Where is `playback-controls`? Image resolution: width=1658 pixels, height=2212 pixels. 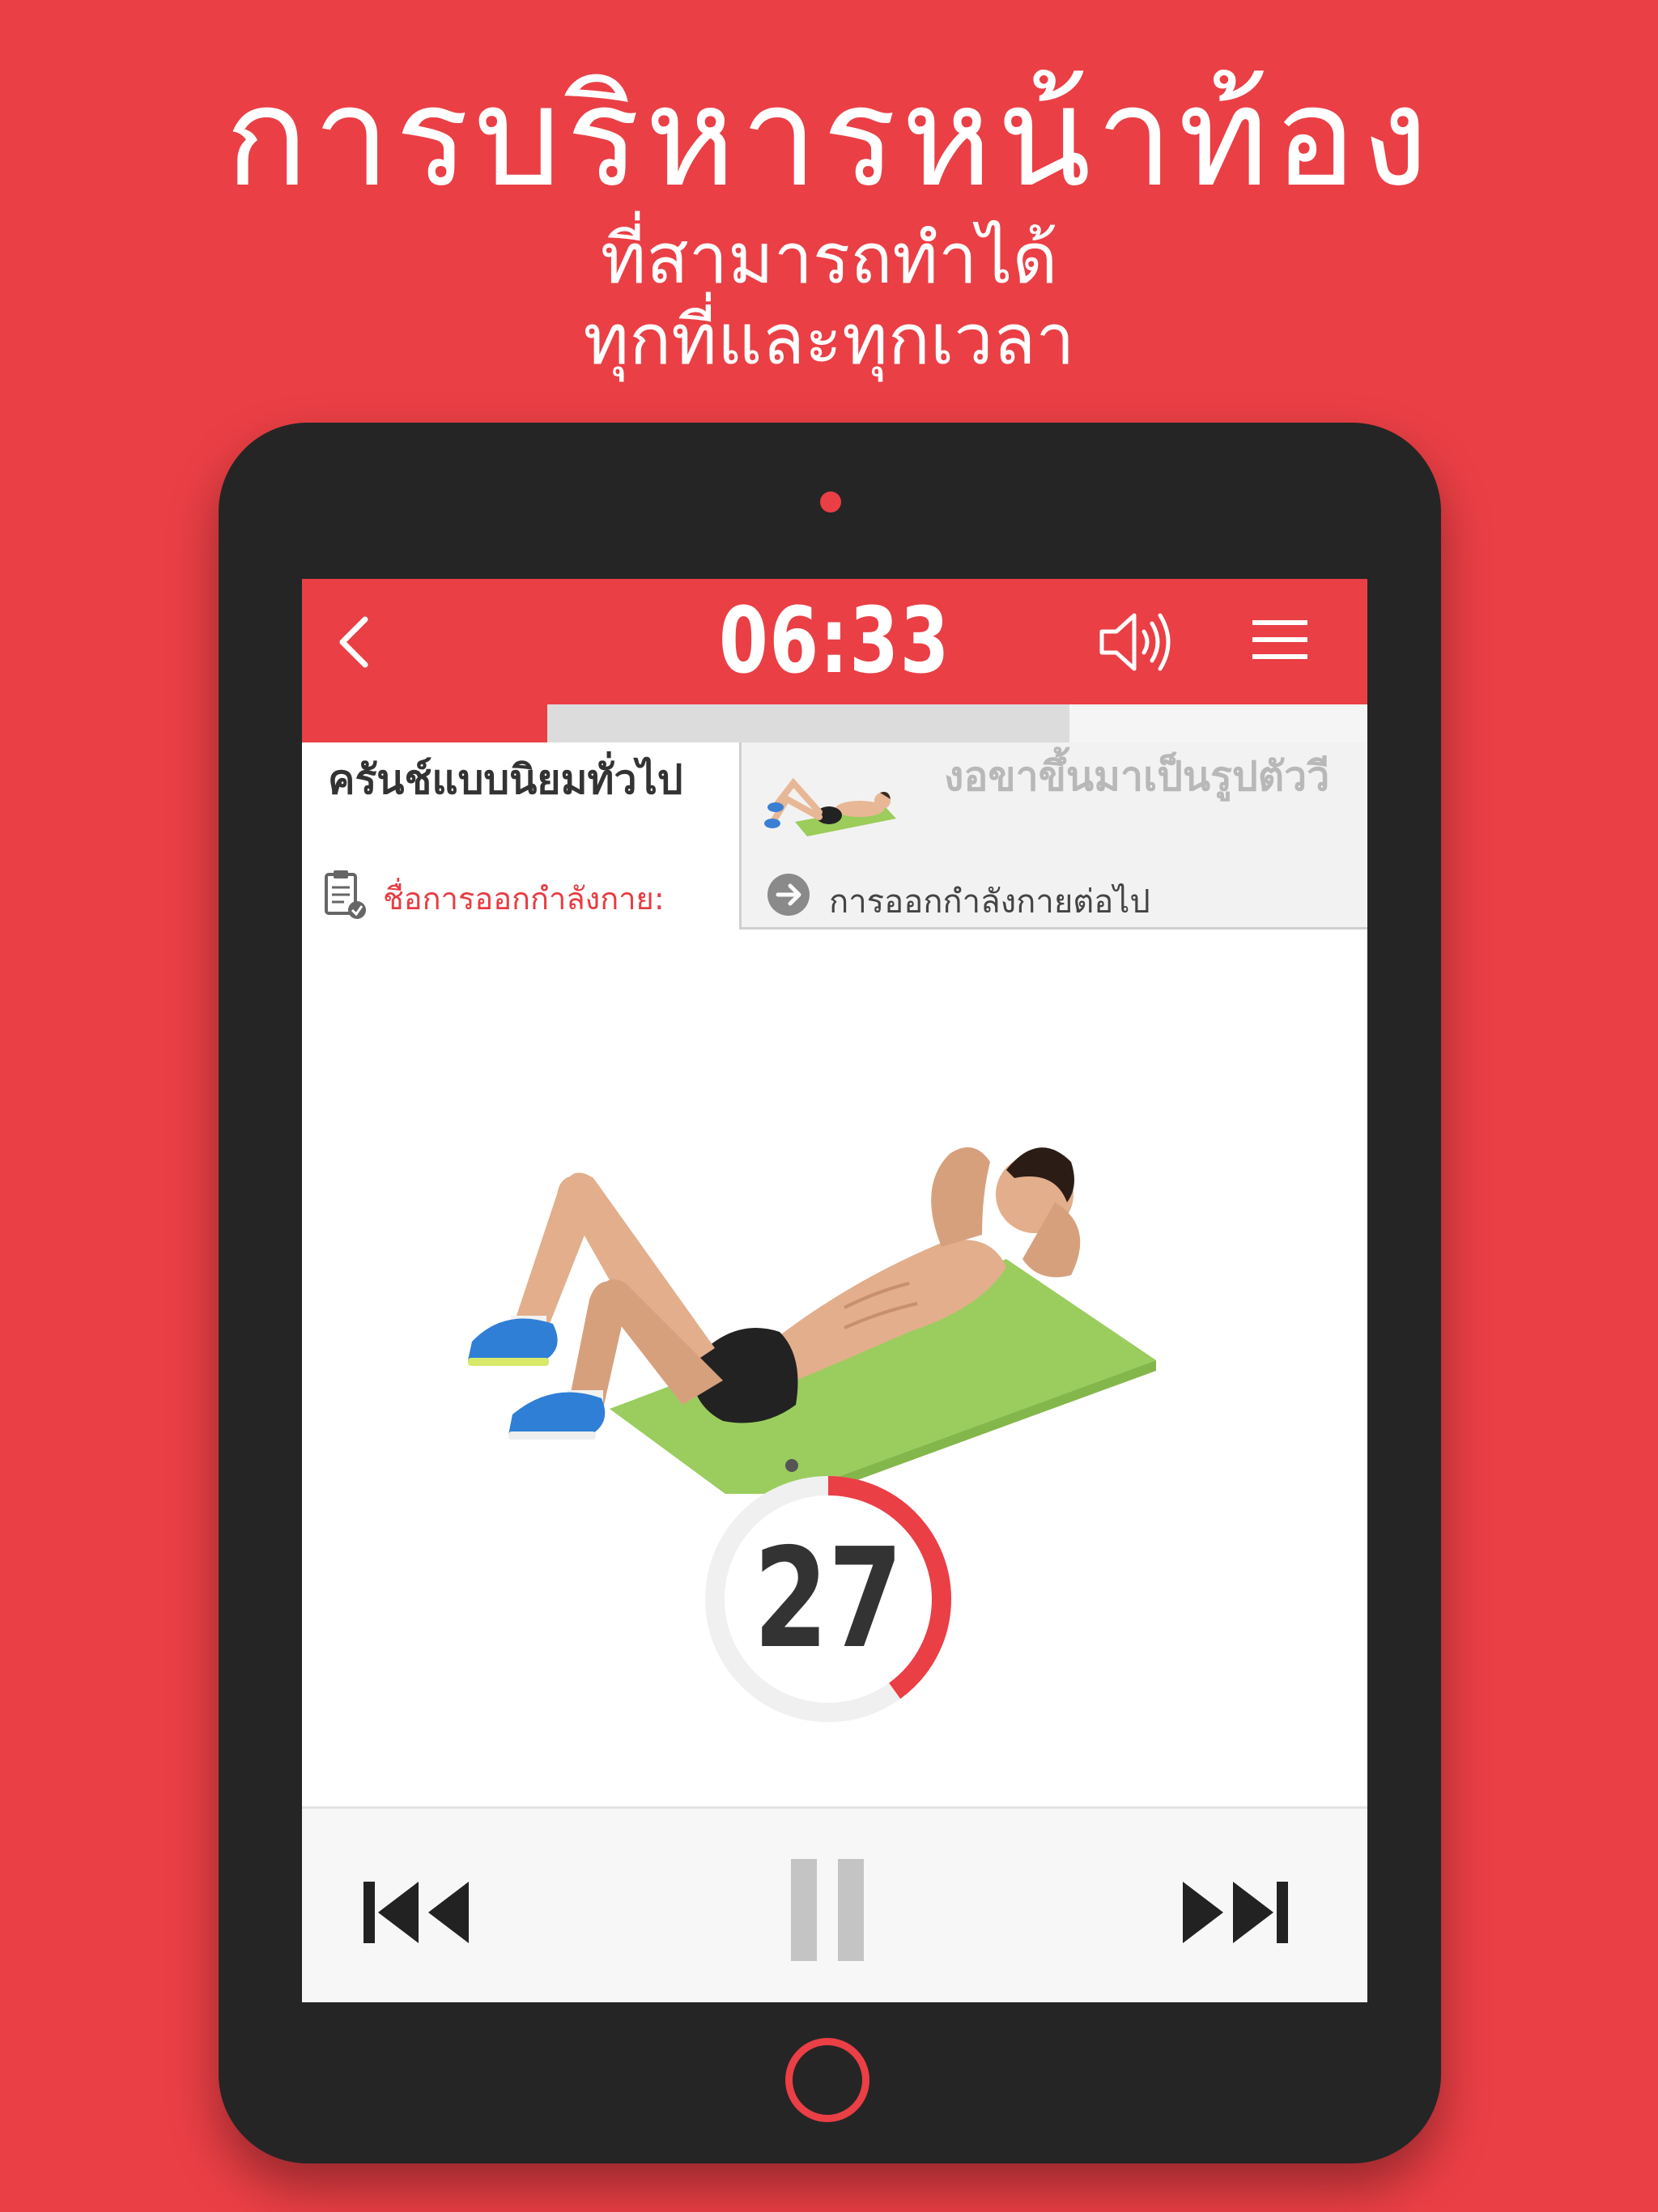 playback-controls is located at coordinates (834, 1904).